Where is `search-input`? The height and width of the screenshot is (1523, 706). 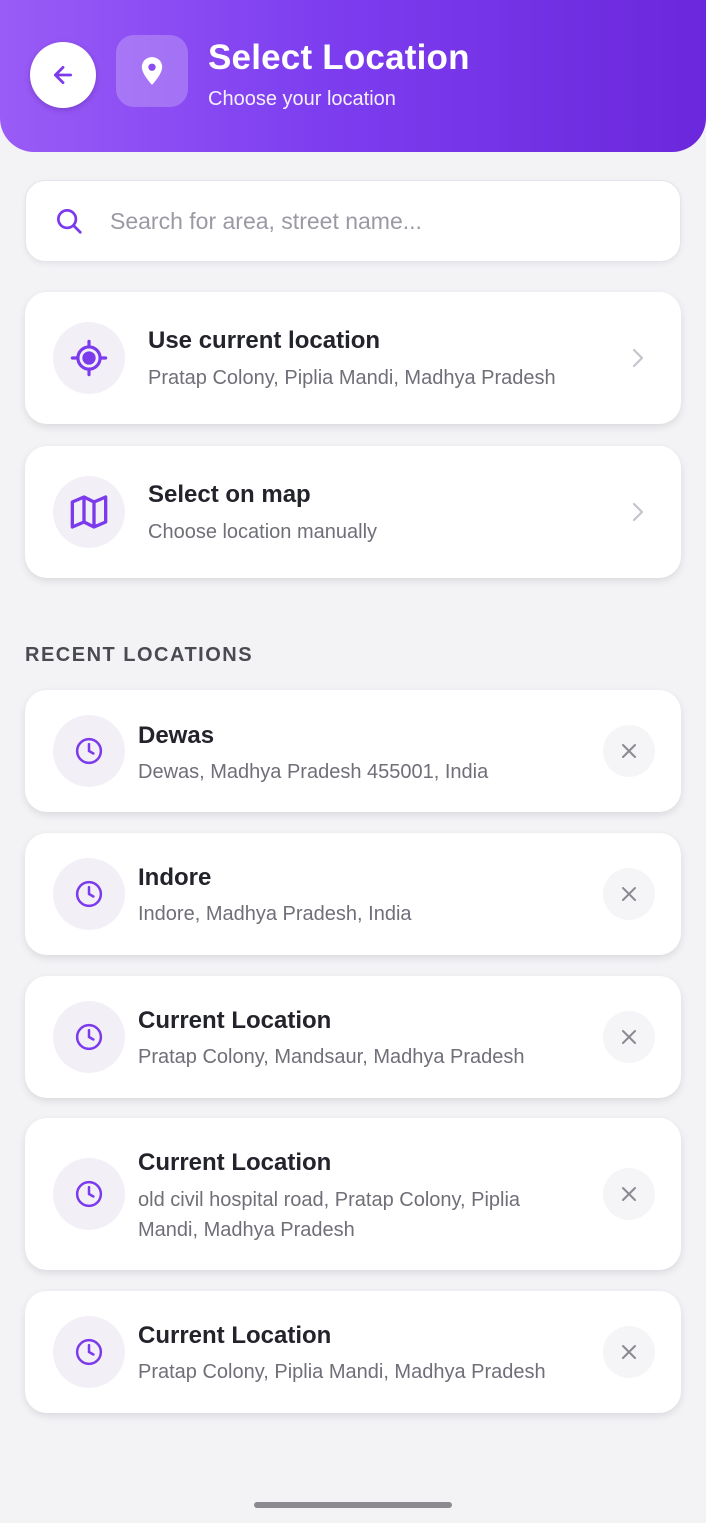 search-input is located at coordinates (370, 221).